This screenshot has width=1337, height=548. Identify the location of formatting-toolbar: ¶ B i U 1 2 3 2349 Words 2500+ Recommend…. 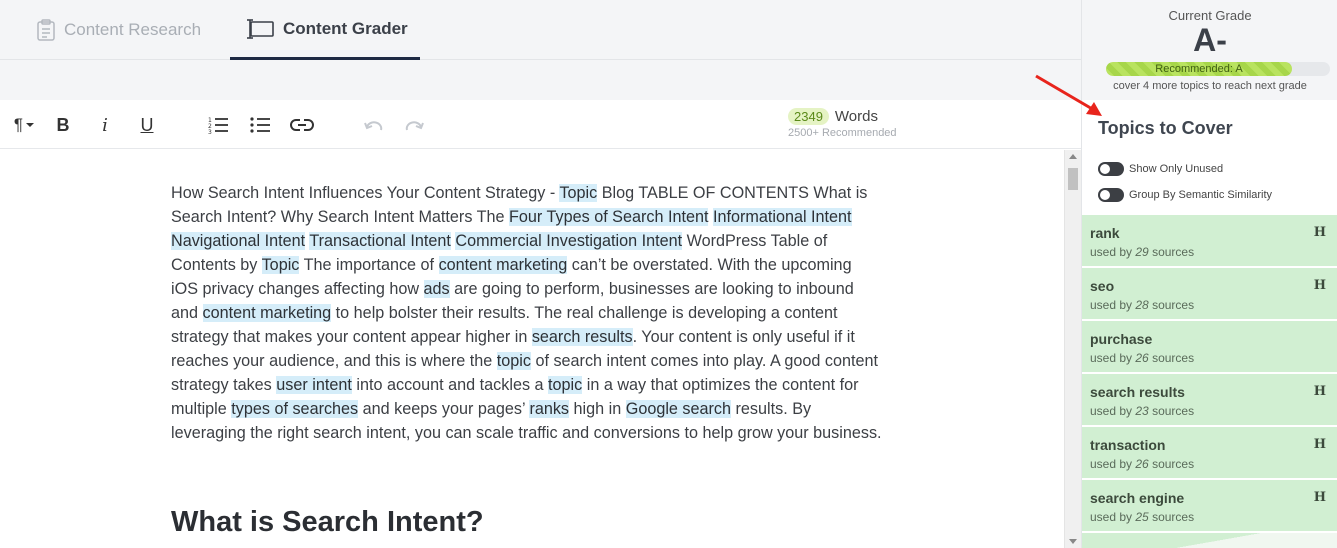
(540, 124).